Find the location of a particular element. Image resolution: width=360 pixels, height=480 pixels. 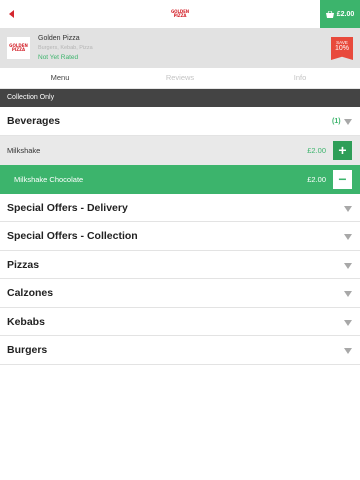

category-calzones: Calzones is located at coordinates (180, 293).